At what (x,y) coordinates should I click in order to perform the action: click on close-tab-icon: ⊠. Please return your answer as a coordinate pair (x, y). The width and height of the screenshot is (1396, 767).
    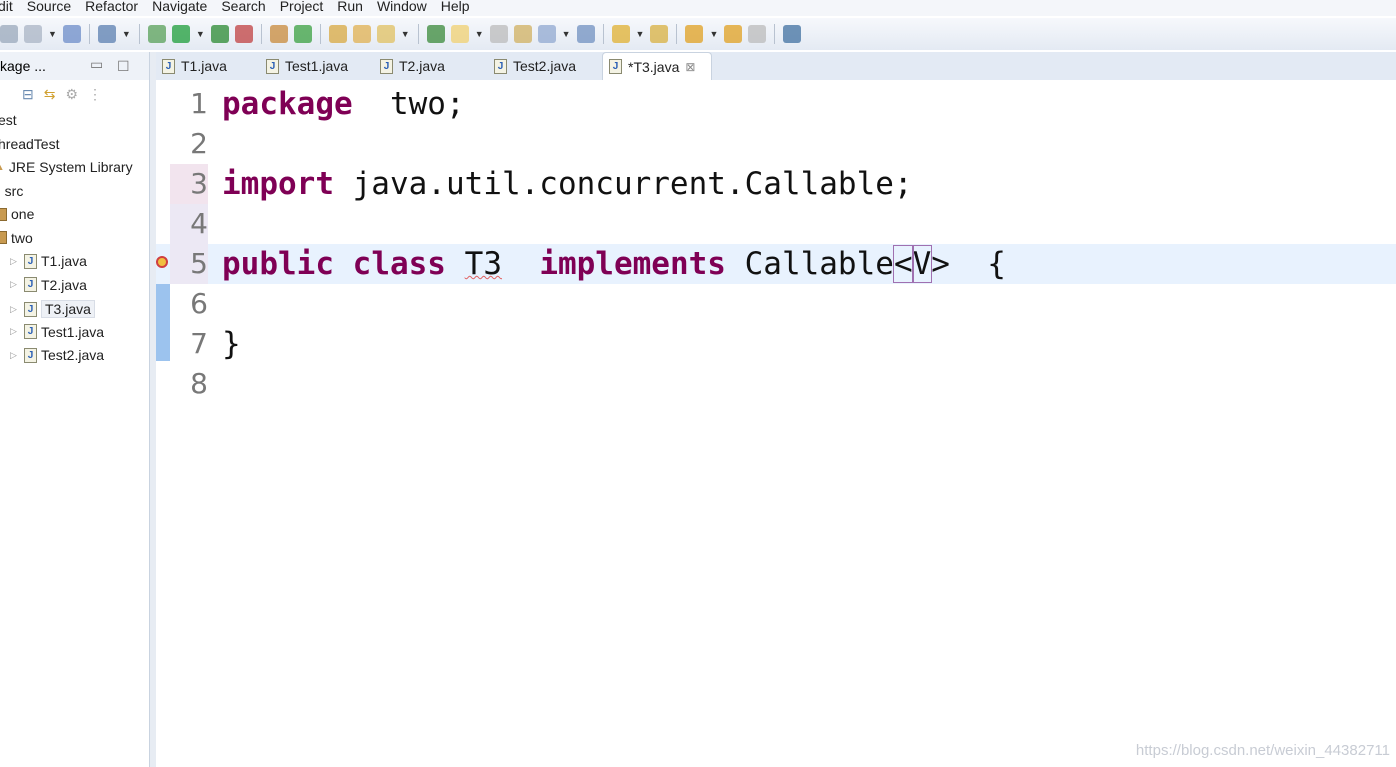
    Looking at the image, I should click on (690, 67).